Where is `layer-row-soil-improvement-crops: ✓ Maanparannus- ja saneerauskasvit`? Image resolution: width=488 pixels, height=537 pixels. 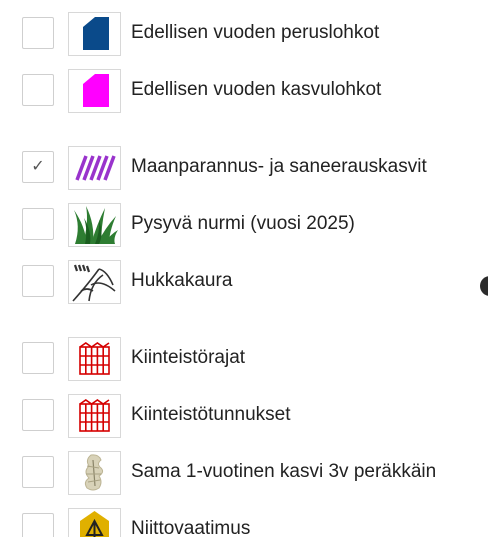 layer-row-soil-improvement-crops: ✓ Maanparannus- ja saneerauskasvit is located at coordinates (244, 168).